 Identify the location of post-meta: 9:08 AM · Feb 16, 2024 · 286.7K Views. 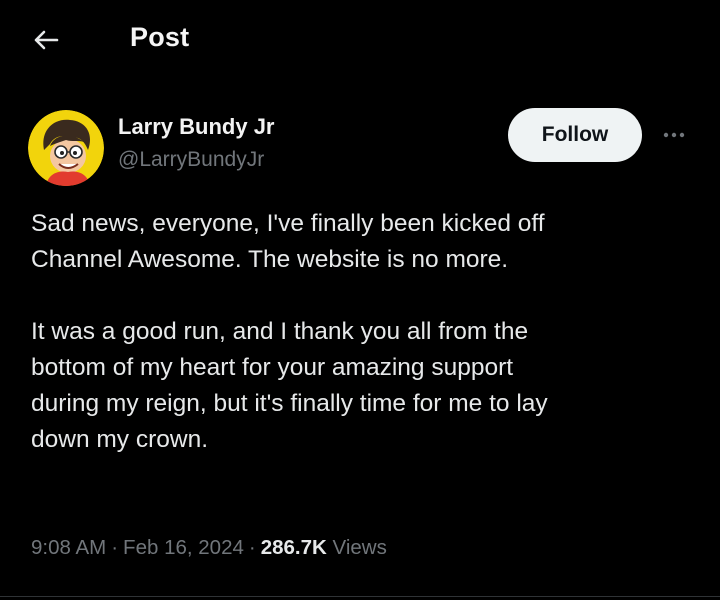
(209, 548).